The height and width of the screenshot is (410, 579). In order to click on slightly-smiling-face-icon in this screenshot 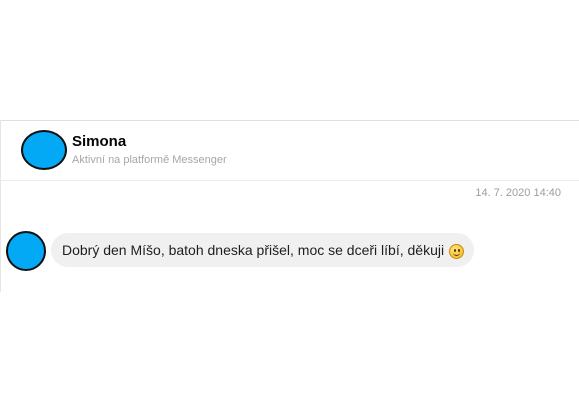, I will do `click(457, 251)`.